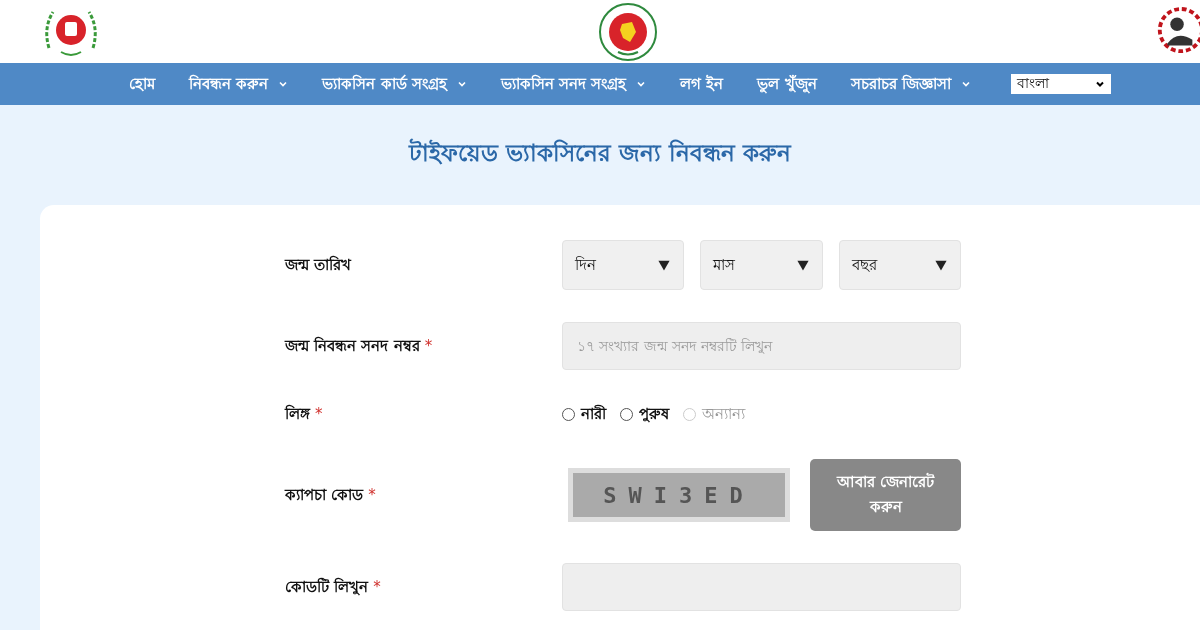 This screenshot has height=630, width=1200. I want to click on radio-option: নারী, so click(584, 414).